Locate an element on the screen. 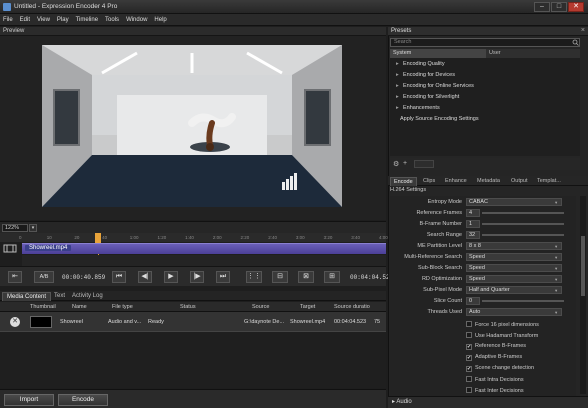 The width and height of the screenshot is (588, 408). tab-user: User is located at coordinates (533, 53).